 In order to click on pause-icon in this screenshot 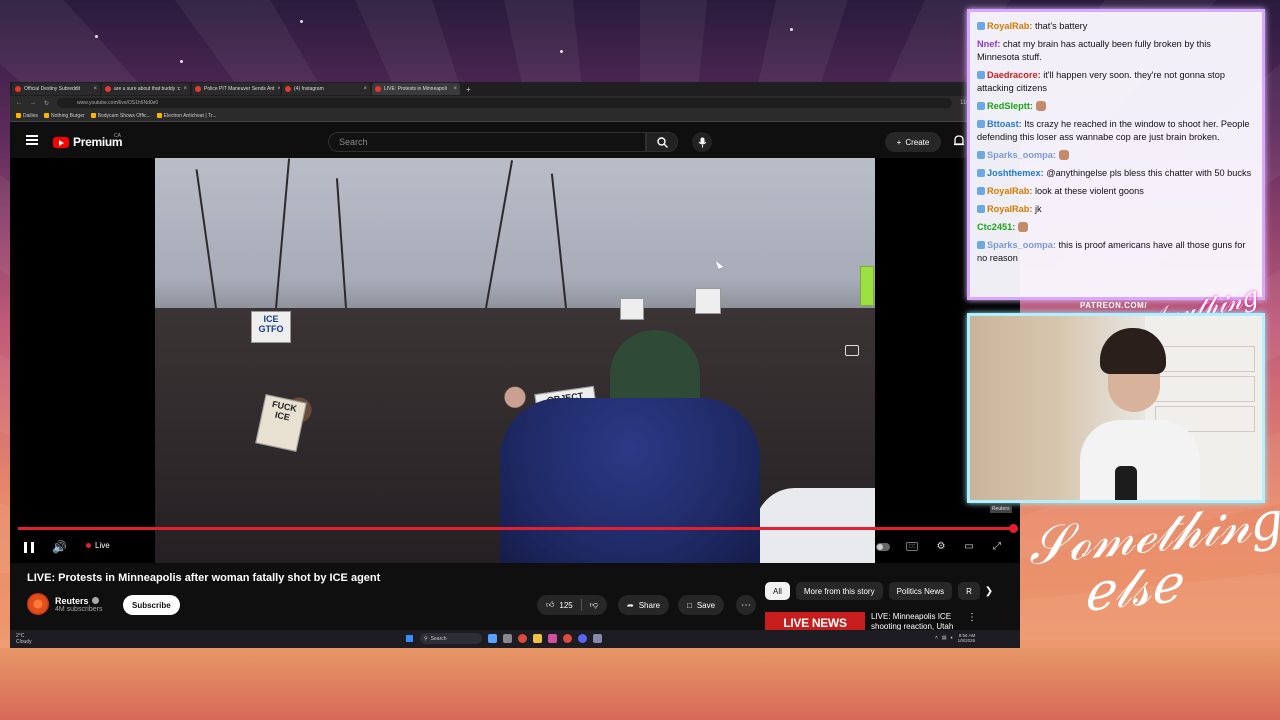, I will do `click(29, 547)`.